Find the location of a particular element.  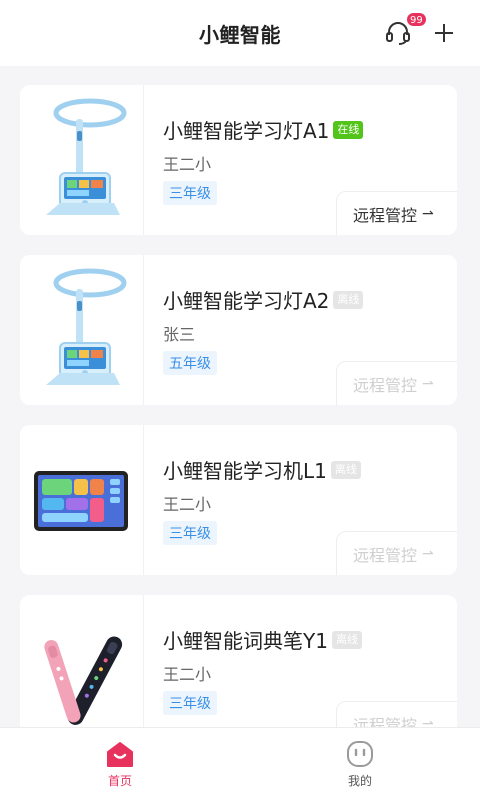

tab-label: 首页 is located at coordinates (119, 781).